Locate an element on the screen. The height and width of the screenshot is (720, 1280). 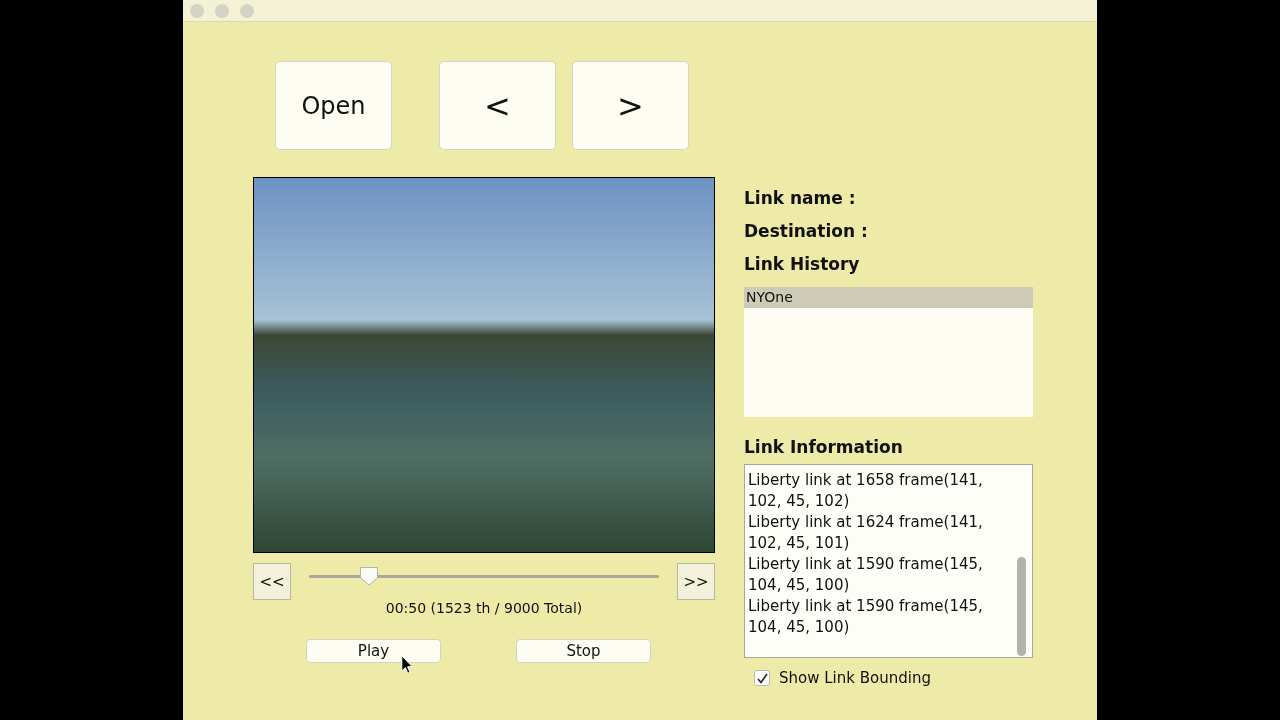
checkbox-label: Show Link Bounding is located at coordinates (855, 678).